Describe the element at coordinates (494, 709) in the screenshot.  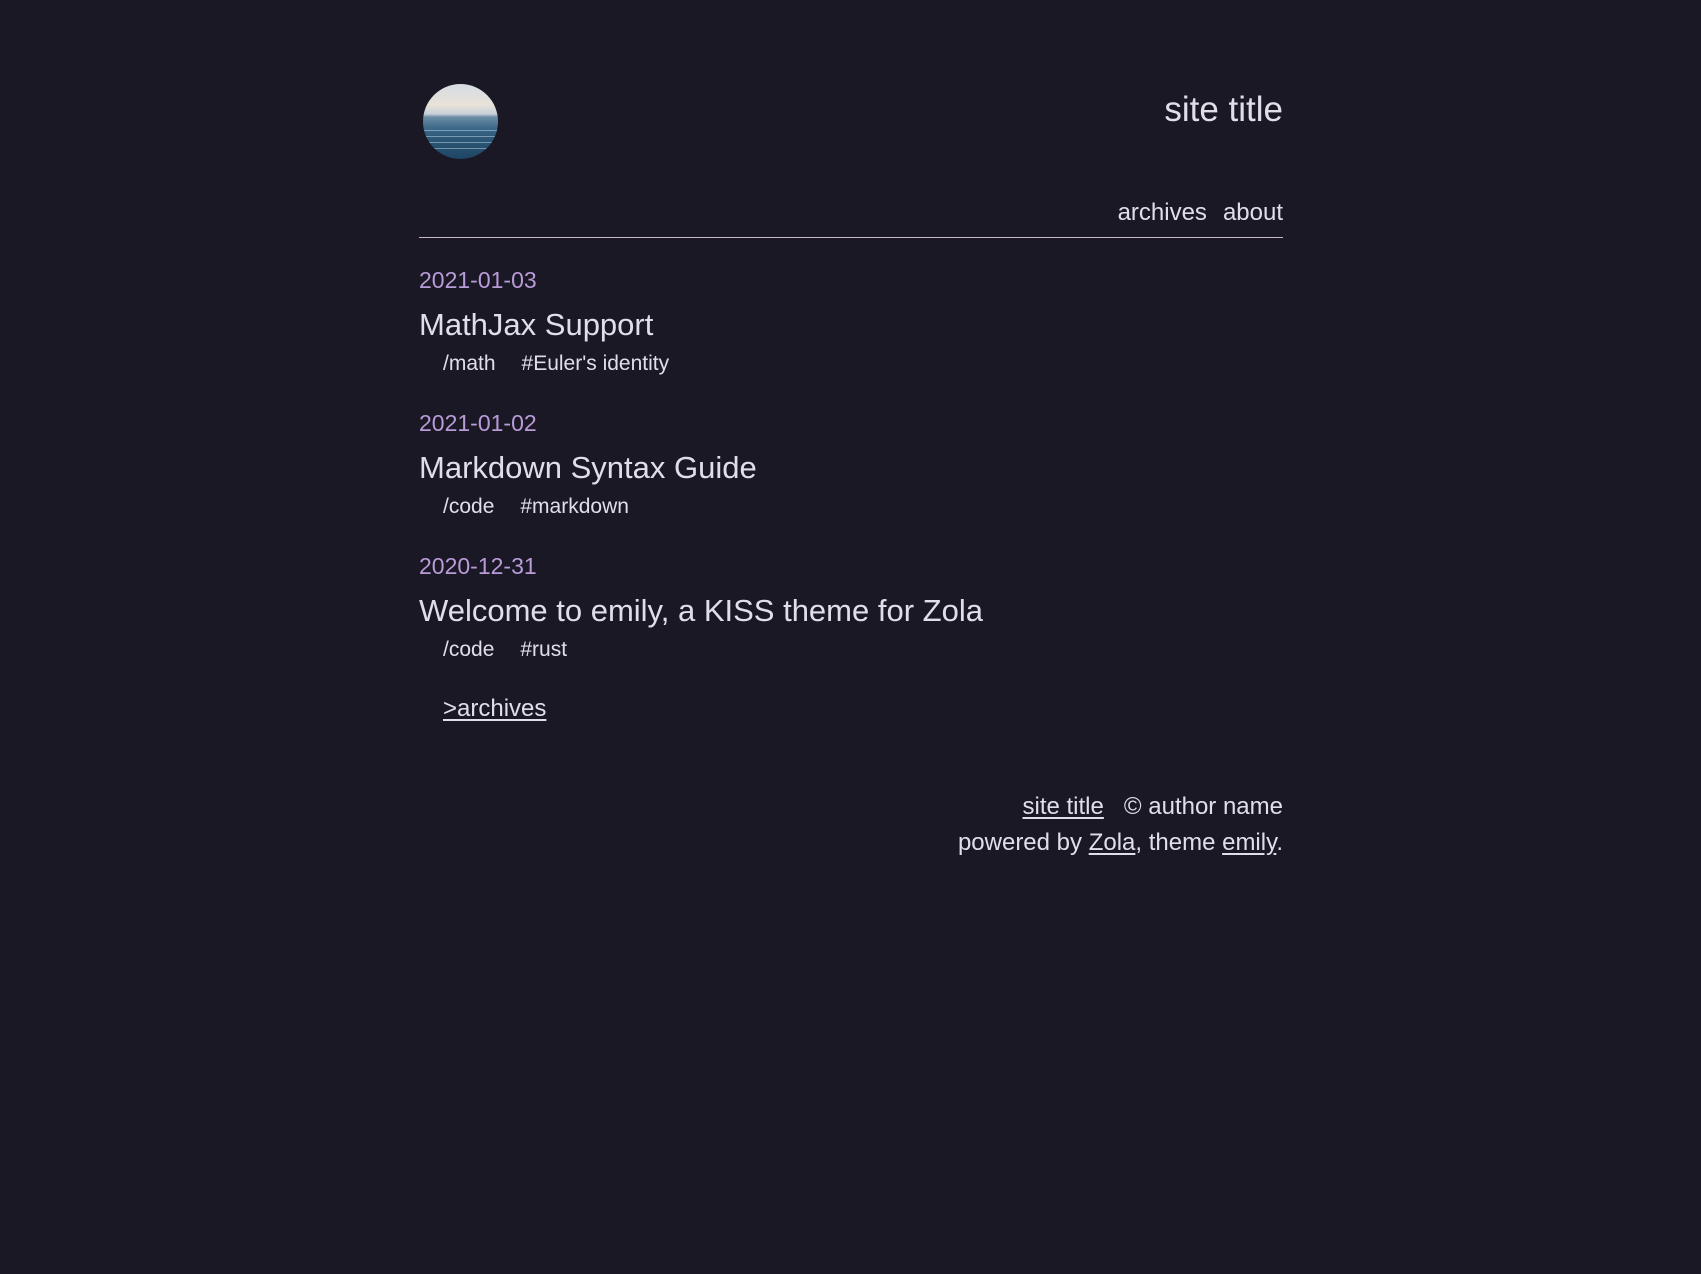
I see `more-archives-link: >archives` at that location.